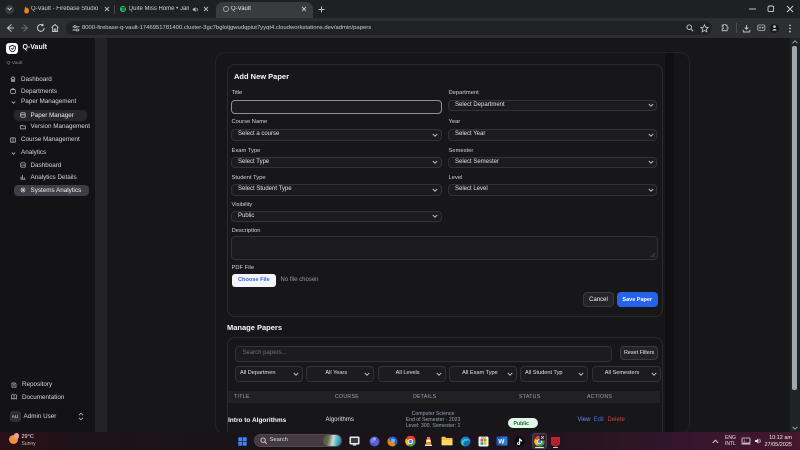 The height and width of the screenshot is (450, 800). I want to click on svg-text: 1, so click(744, 441).